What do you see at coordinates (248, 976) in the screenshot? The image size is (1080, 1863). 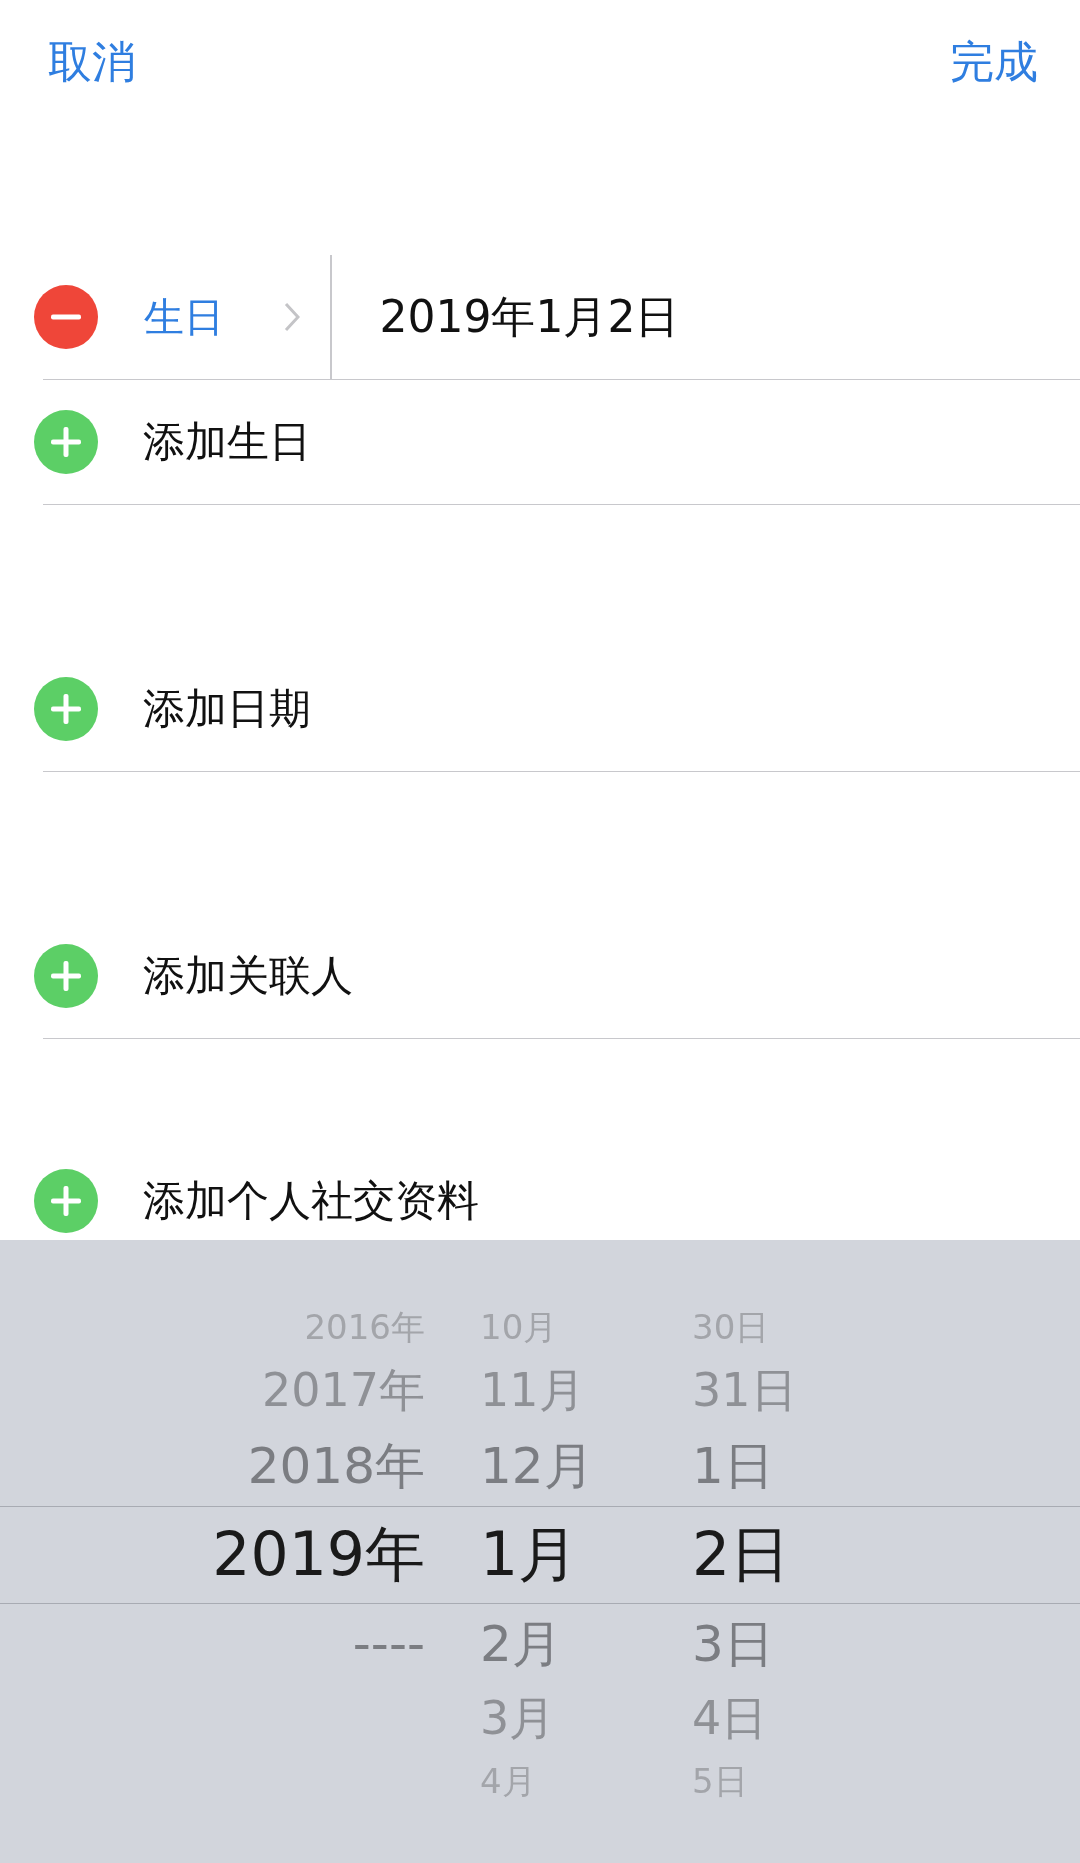 I see `add-row-label: 添加关联人` at bounding box center [248, 976].